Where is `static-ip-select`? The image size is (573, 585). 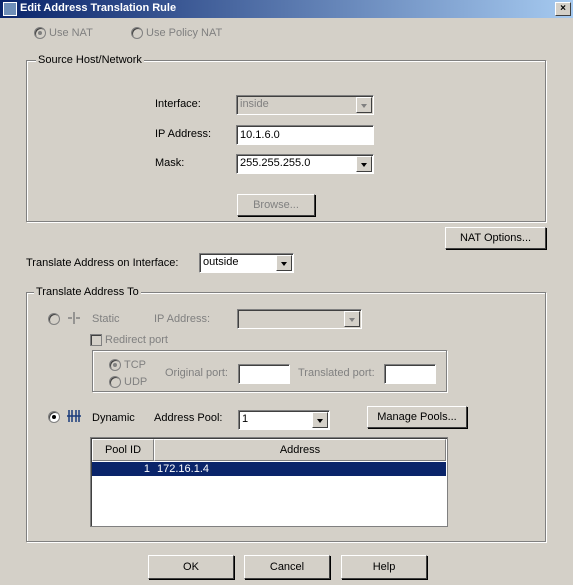
static-ip-select is located at coordinates (299, 319).